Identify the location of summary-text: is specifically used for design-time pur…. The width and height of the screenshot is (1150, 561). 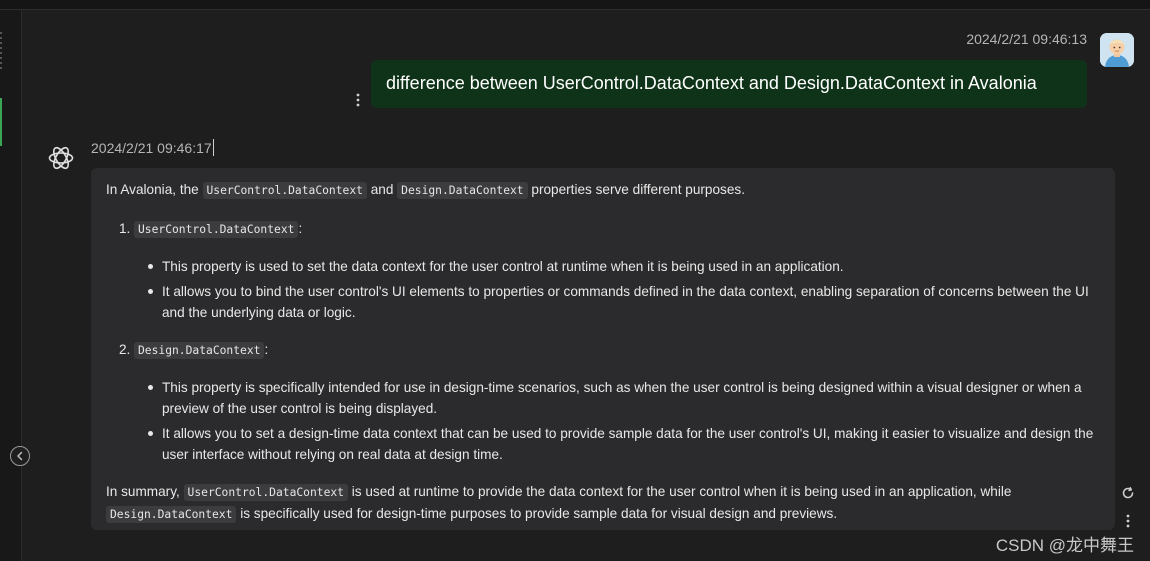
(537, 513).